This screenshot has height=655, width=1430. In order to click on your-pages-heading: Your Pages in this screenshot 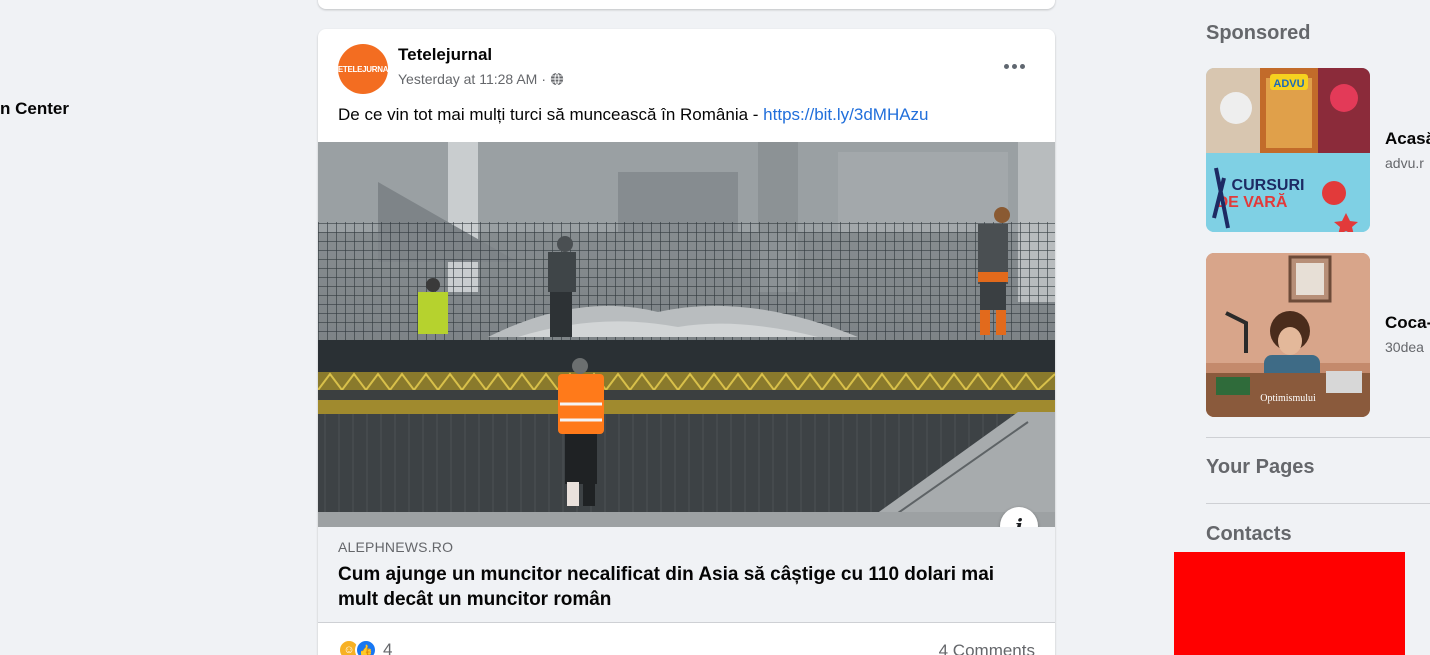, I will do `click(1260, 467)`.